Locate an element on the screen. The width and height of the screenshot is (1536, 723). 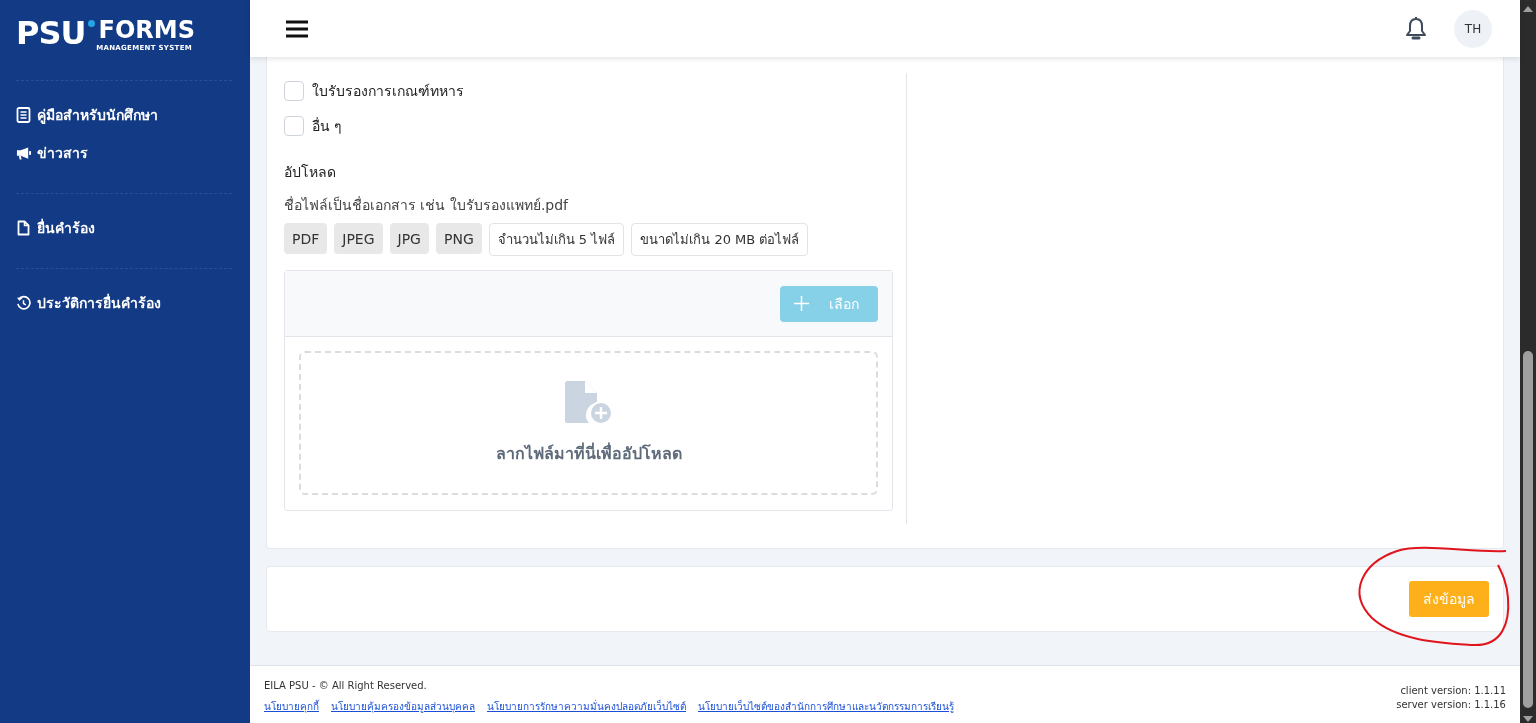
version-text: server version: 1.1.16 is located at coordinates (1451, 704).